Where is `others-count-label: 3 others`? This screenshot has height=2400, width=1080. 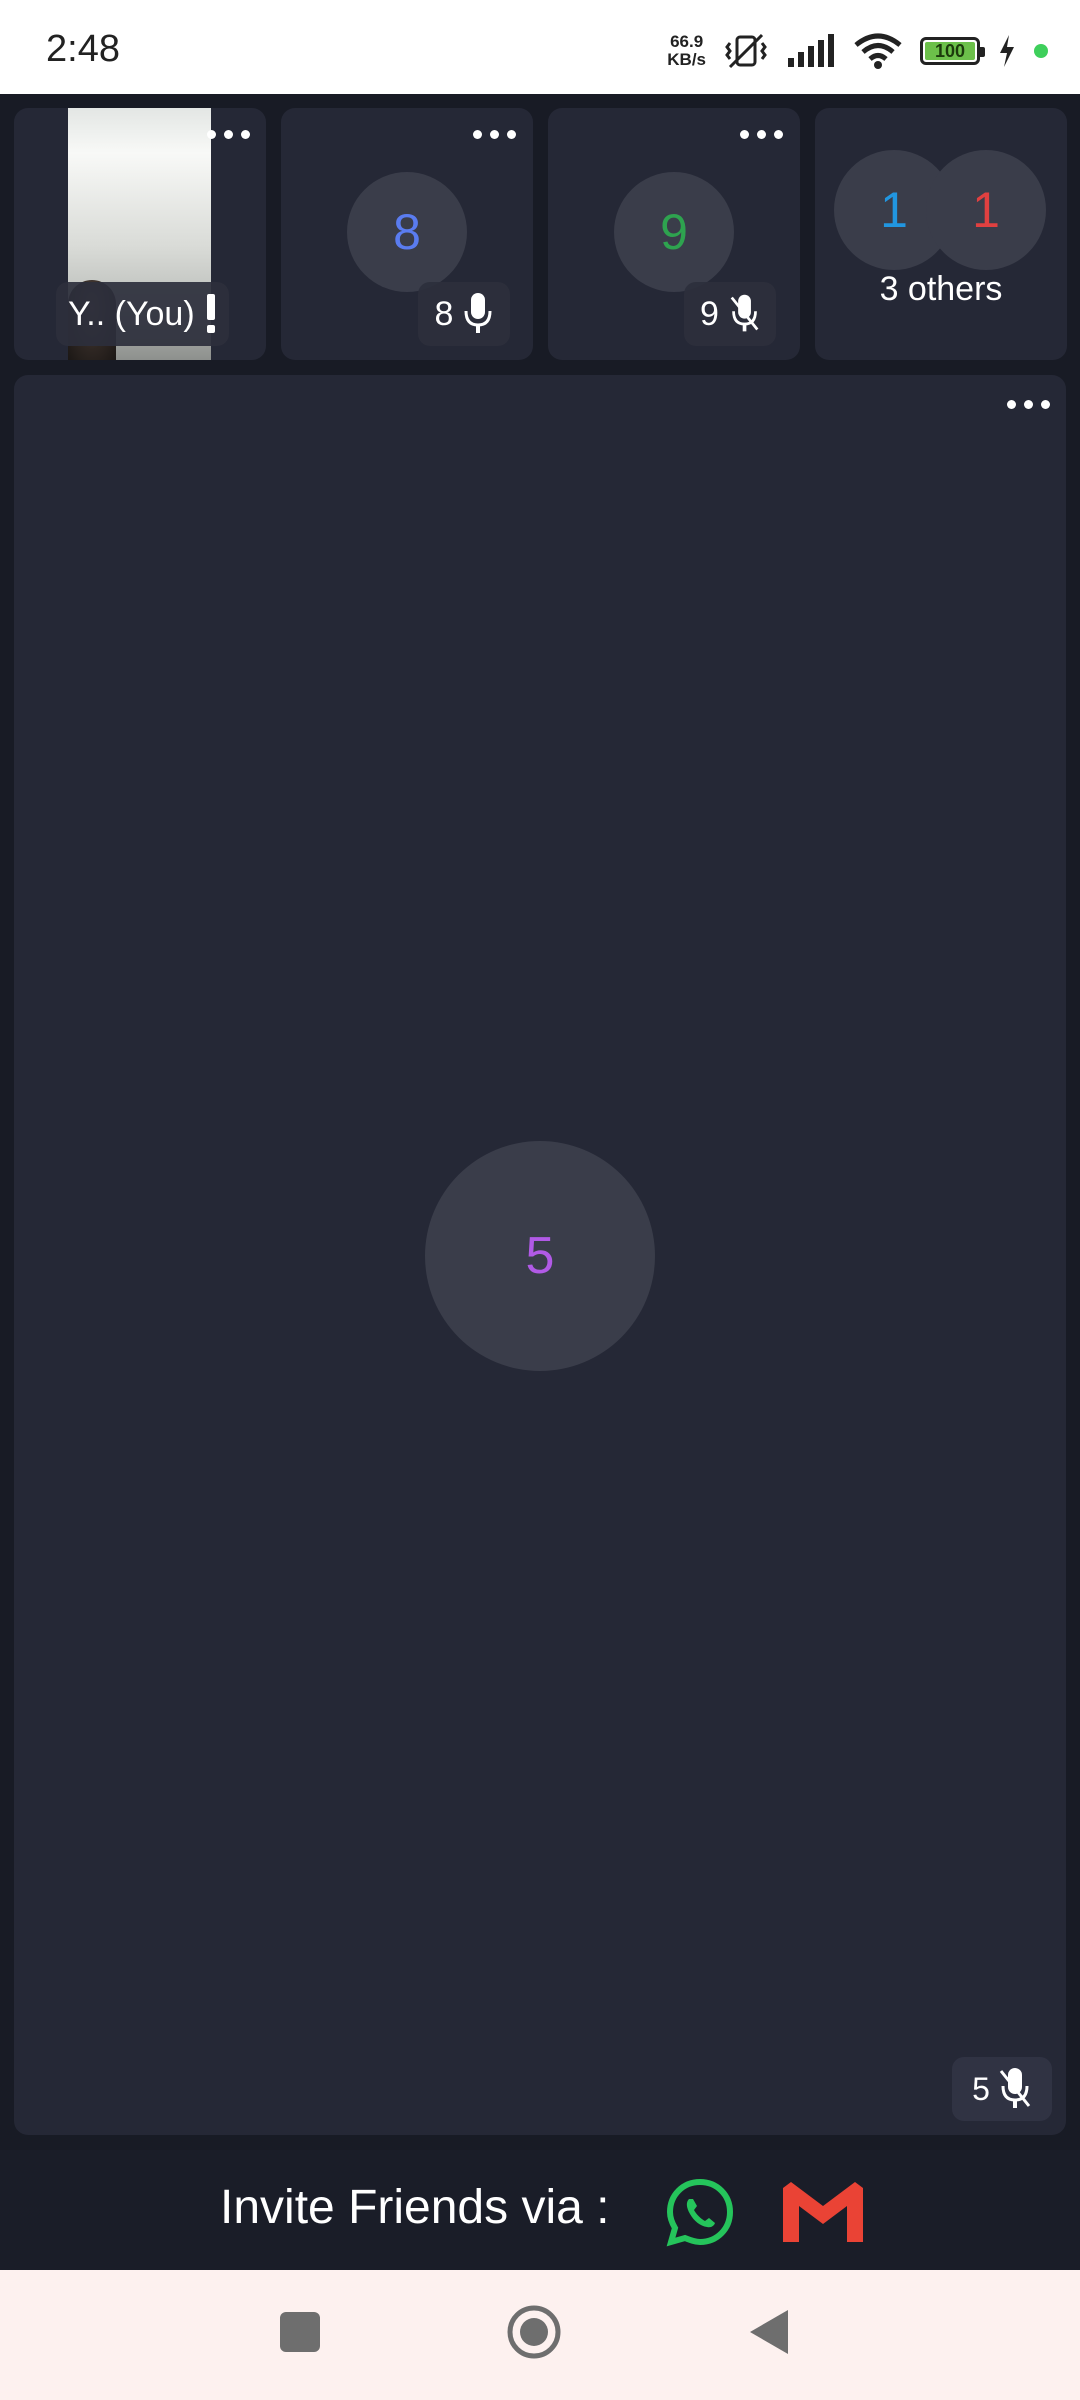 others-count-label: 3 others is located at coordinates (941, 289).